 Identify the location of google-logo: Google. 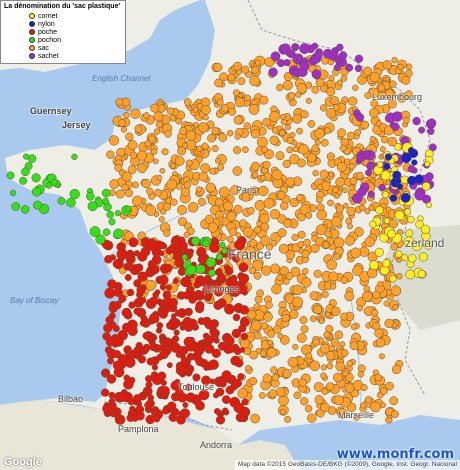
(23, 462).